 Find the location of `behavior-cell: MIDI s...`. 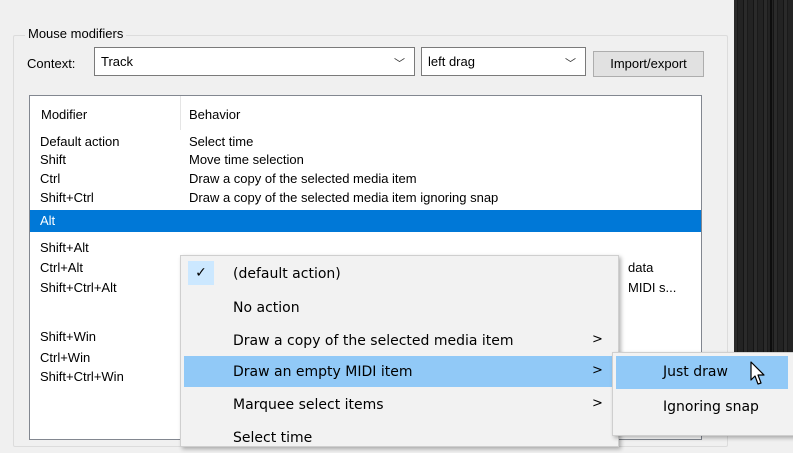

behavior-cell: MIDI s... is located at coordinates (652, 287).